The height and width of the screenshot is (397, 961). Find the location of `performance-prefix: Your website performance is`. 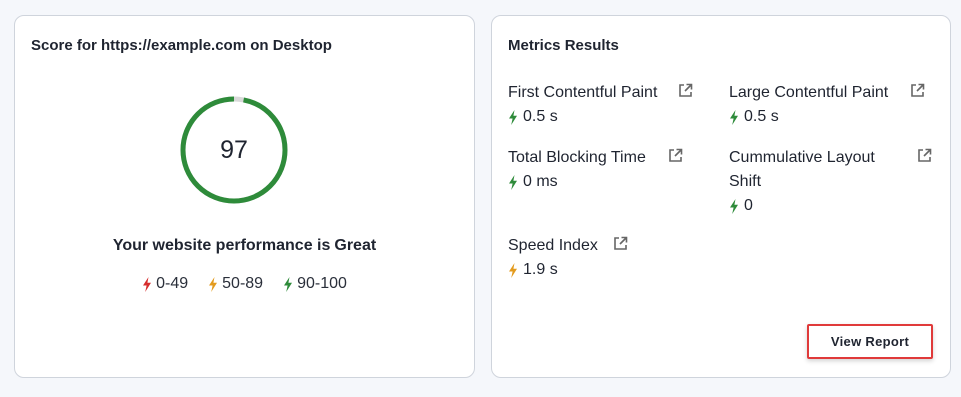

performance-prefix: Your website performance is is located at coordinates (221, 245).